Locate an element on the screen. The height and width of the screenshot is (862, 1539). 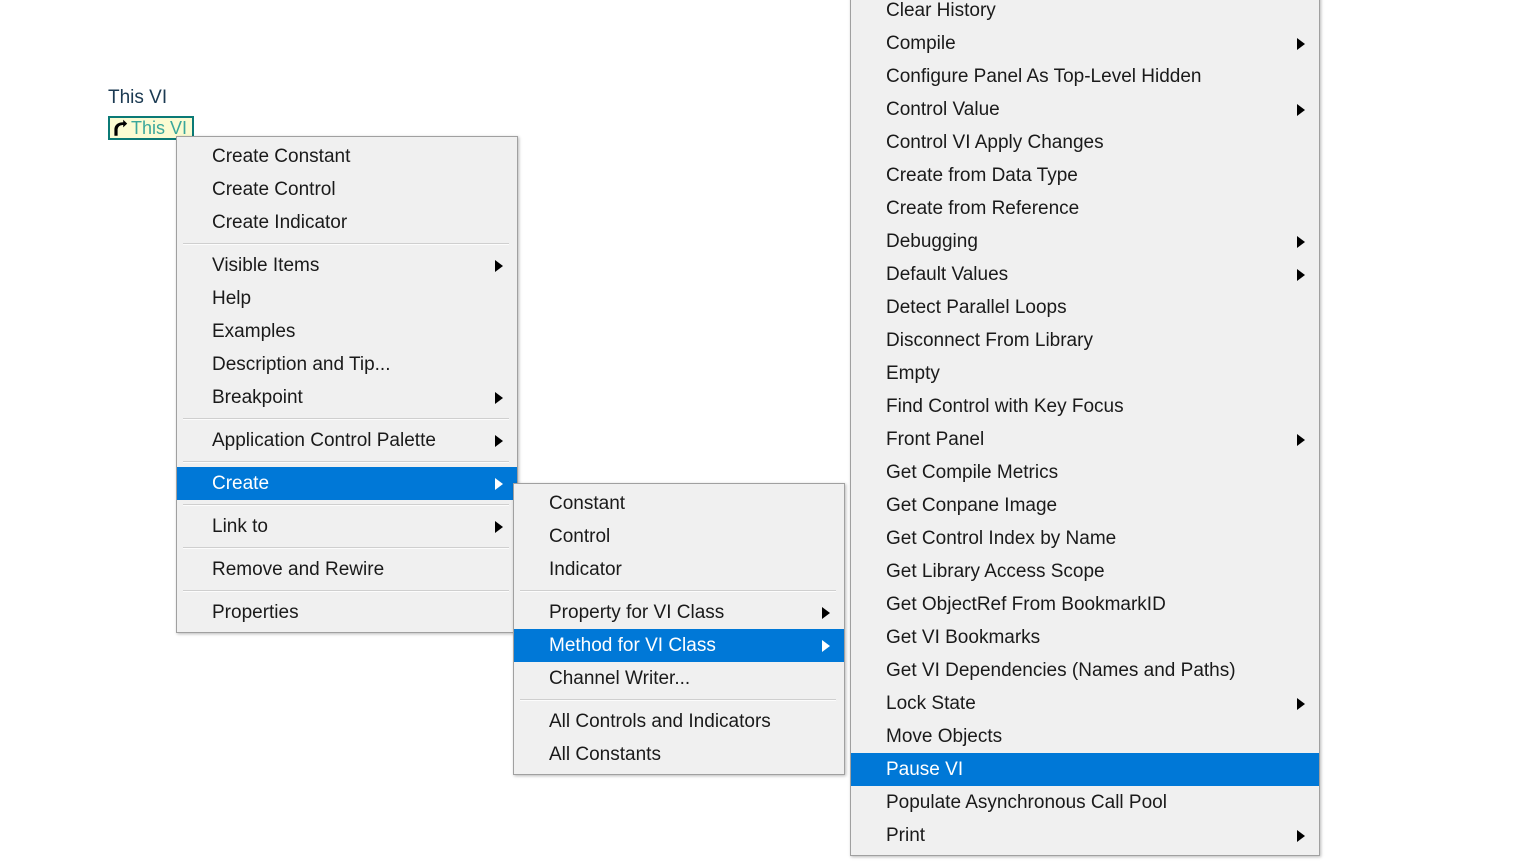
menu-item-label: Default Values is located at coordinates (947, 274).